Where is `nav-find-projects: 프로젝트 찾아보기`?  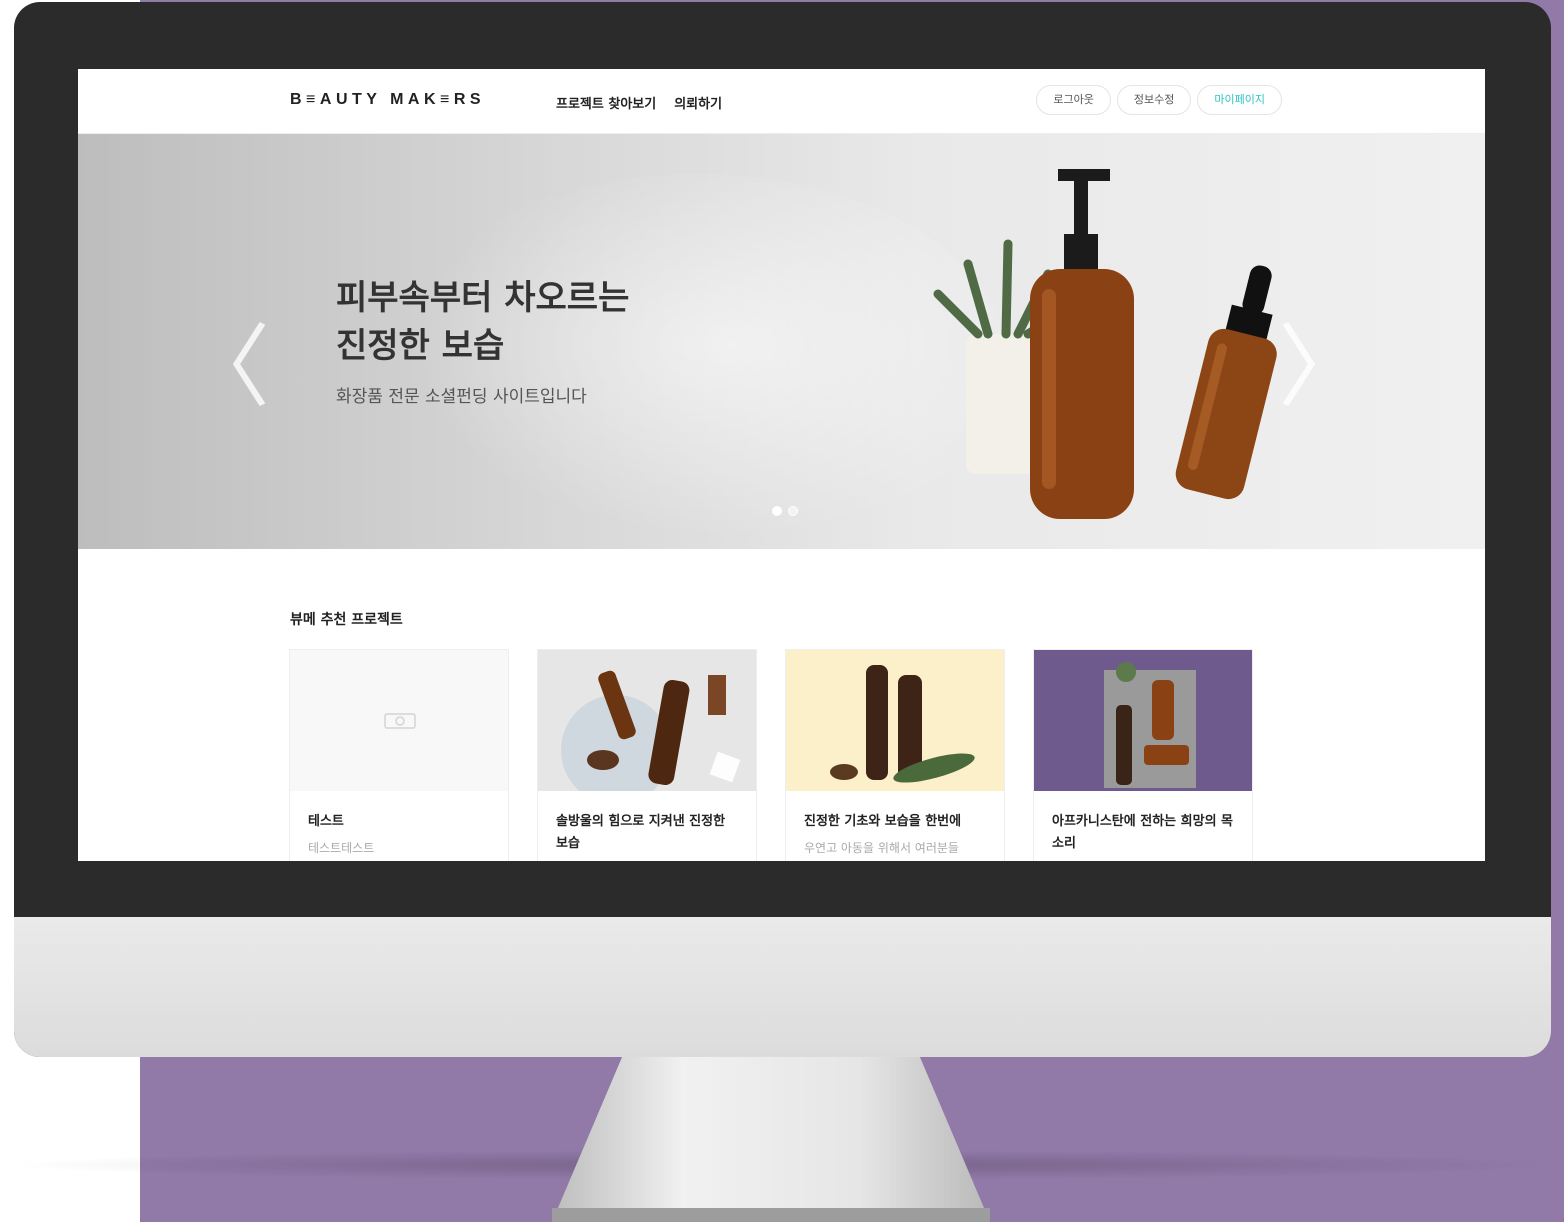 nav-find-projects: 프로젝트 찾아보기 is located at coordinates (606, 102).